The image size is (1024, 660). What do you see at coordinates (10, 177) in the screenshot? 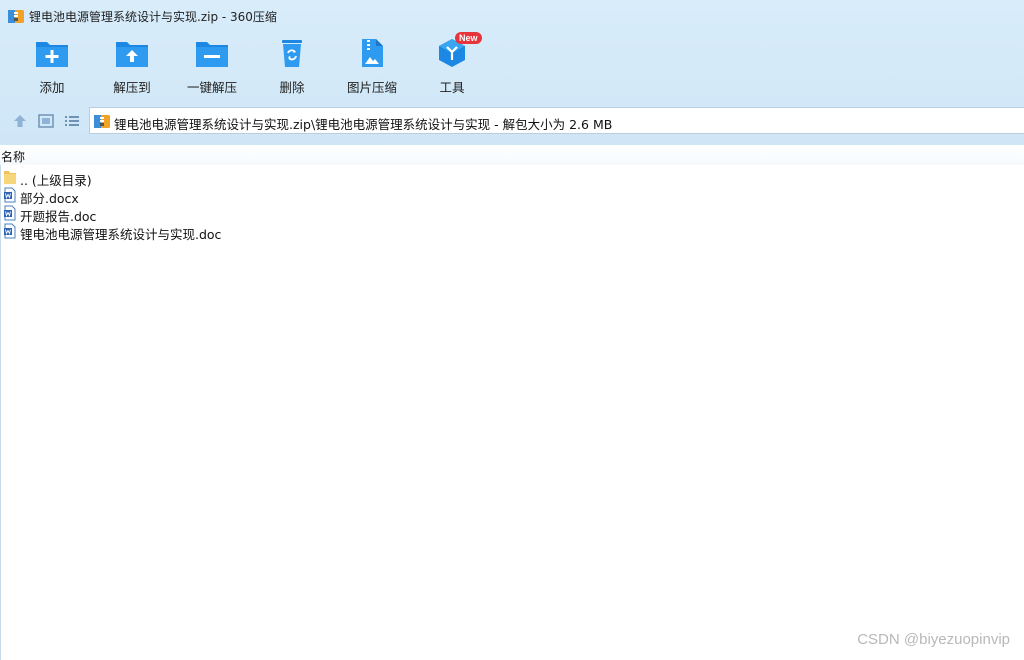
I see `folder-icon` at bounding box center [10, 177].